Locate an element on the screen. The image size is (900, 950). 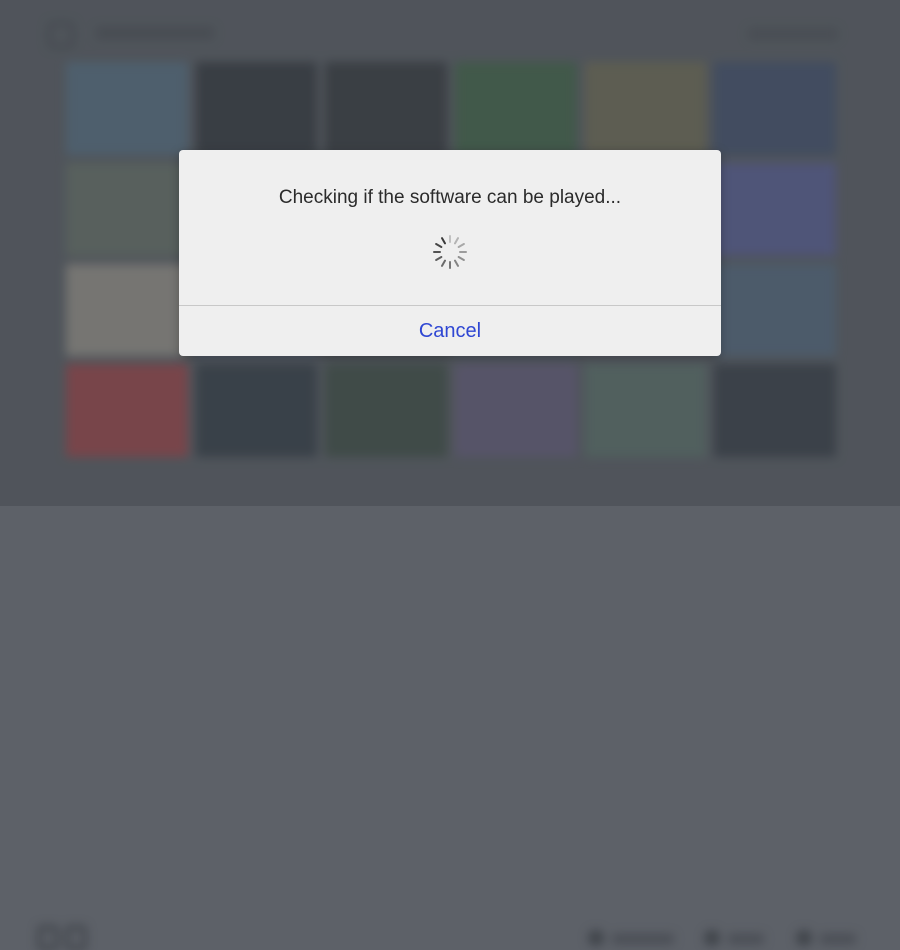
joycon-icon is located at coordinates (63, 938).